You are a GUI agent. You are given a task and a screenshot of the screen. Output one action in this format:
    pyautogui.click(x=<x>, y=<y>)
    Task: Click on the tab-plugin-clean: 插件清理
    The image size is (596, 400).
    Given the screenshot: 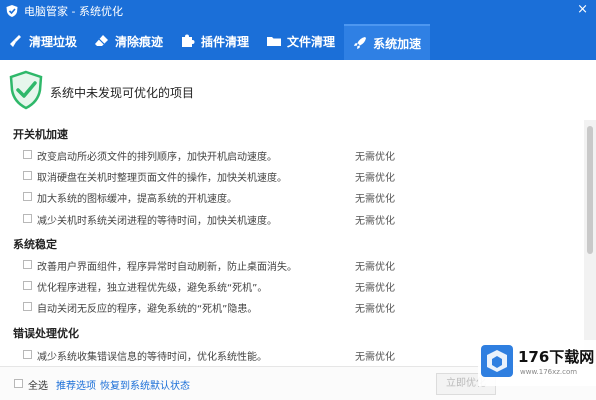 What is the action you would take?
    pyautogui.click(x=215, y=41)
    